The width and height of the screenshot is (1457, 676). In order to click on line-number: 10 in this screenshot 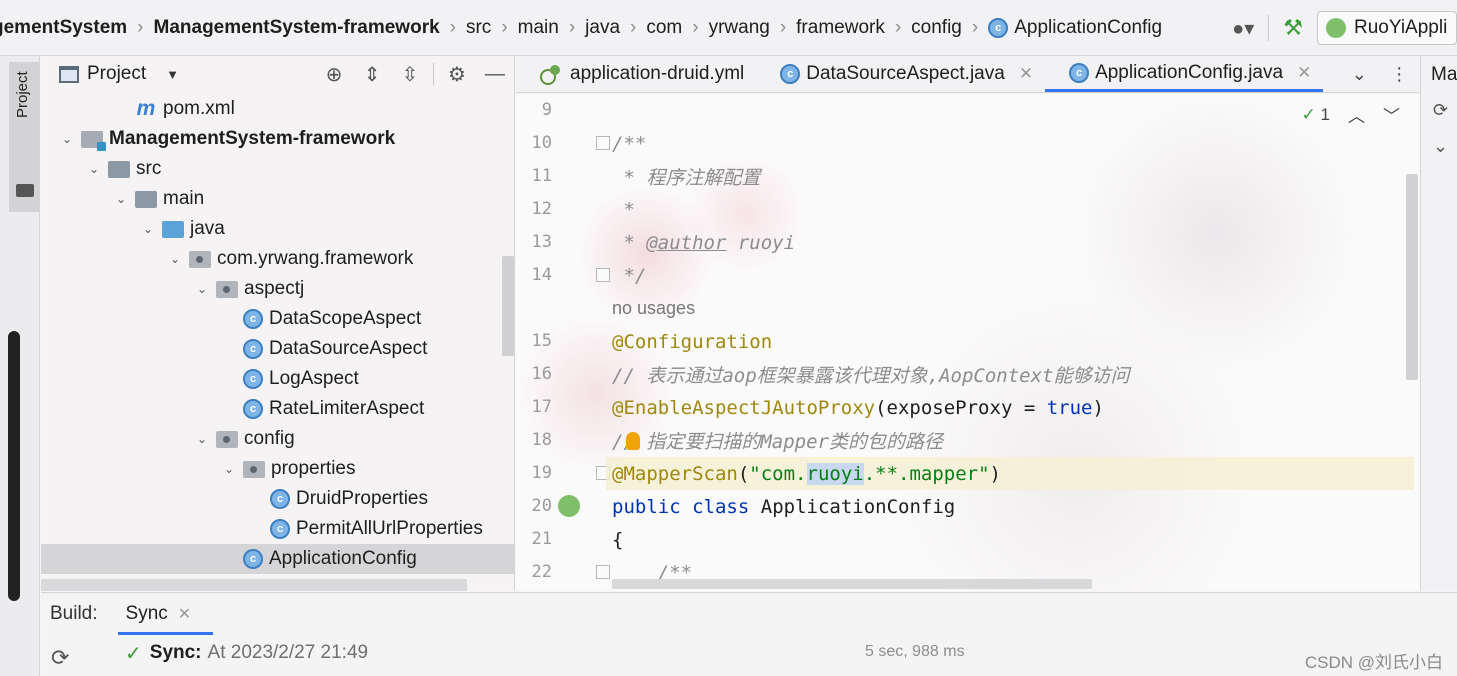, I will do `click(541, 143)`.